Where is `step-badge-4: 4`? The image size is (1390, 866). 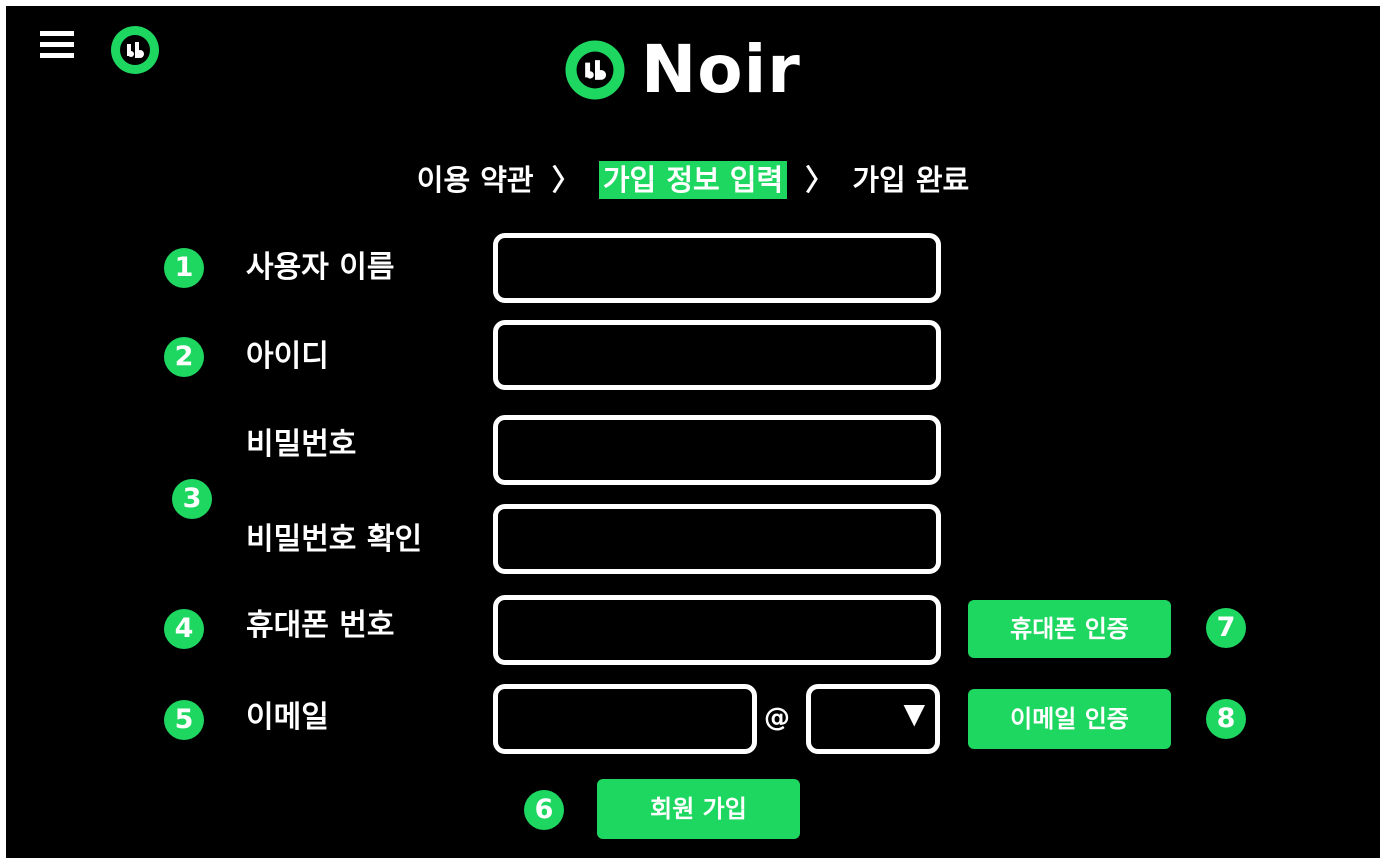
step-badge-4: 4 is located at coordinates (184, 629).